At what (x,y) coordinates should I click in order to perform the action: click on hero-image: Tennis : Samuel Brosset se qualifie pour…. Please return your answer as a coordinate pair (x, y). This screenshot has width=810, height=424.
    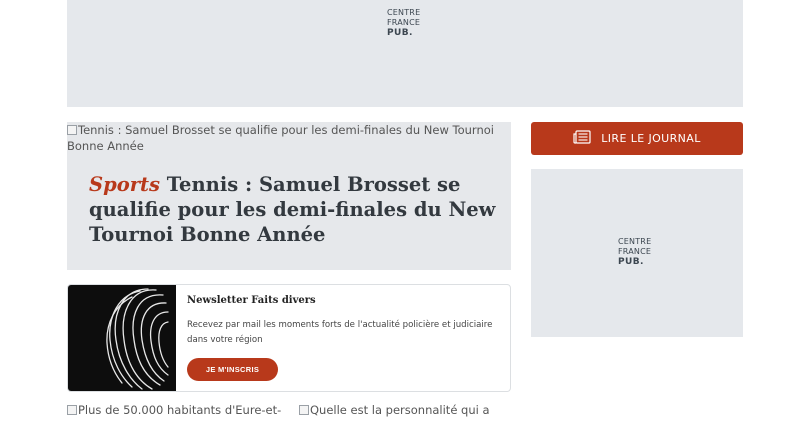
    Looking at the image, I should click on (289, 138).